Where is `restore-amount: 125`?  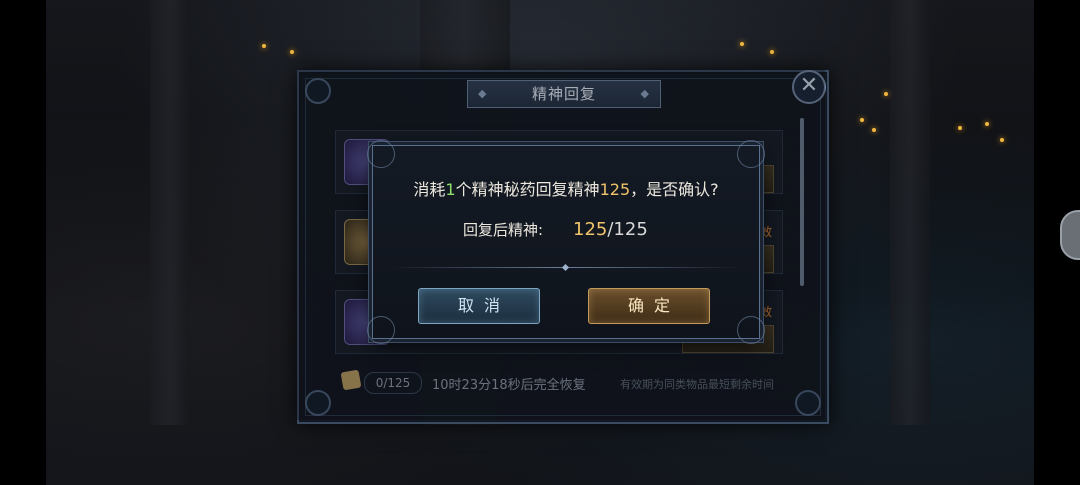 restore-amount: 125 is located at coordinates (615, 189).